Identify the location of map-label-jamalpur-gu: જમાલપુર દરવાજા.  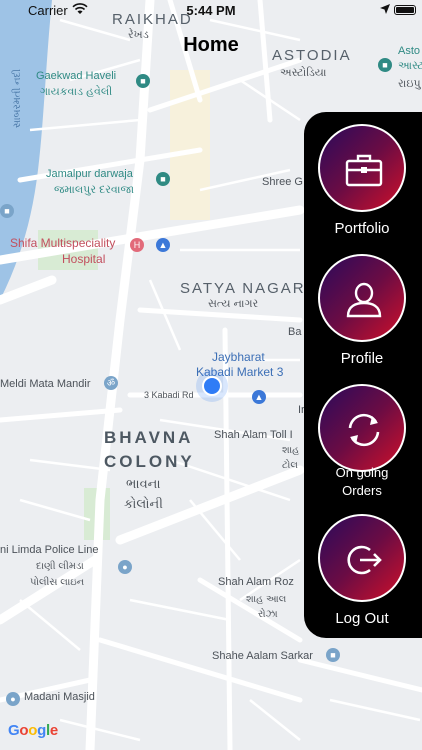
(94, 190).